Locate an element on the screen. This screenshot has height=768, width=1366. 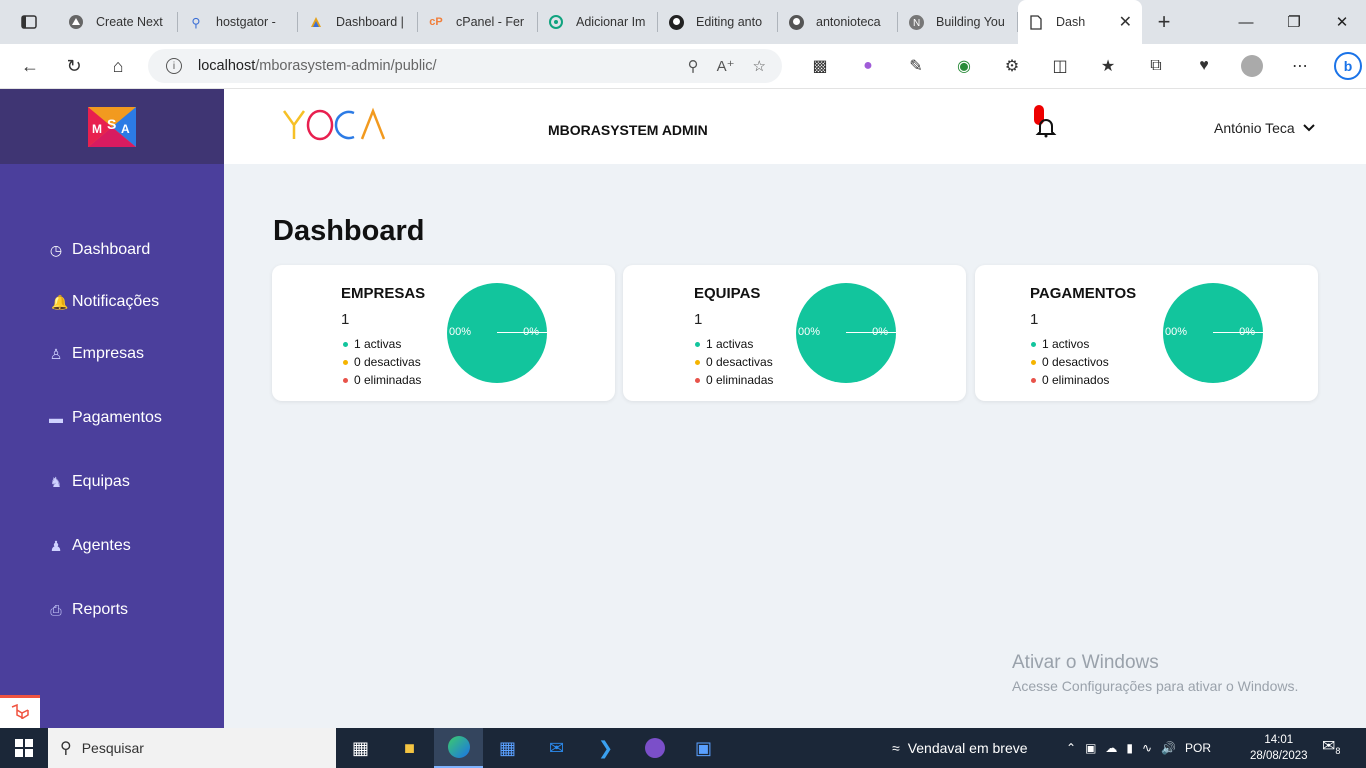
yoca-logo is located at coordinates (334, 129).